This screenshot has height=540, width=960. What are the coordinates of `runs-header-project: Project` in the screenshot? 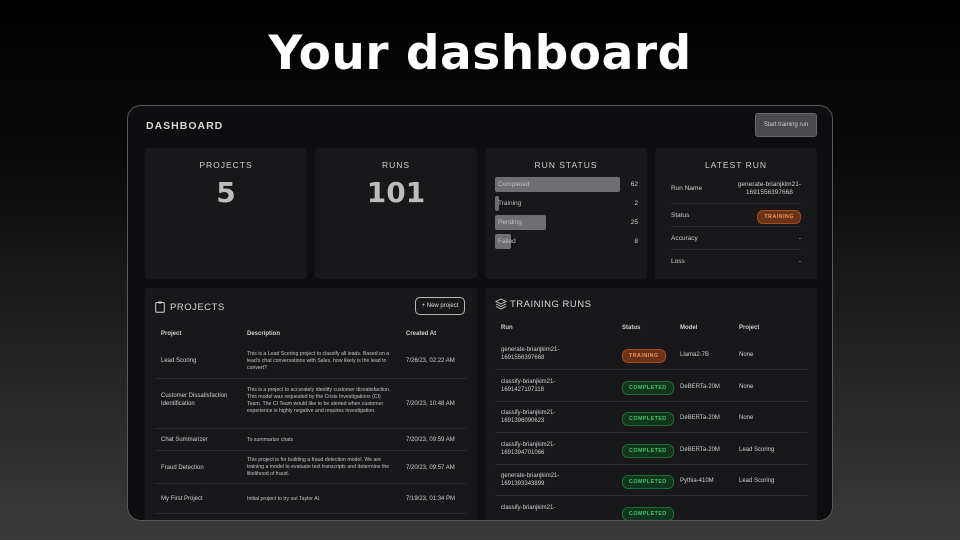 It's located at (749, 328).